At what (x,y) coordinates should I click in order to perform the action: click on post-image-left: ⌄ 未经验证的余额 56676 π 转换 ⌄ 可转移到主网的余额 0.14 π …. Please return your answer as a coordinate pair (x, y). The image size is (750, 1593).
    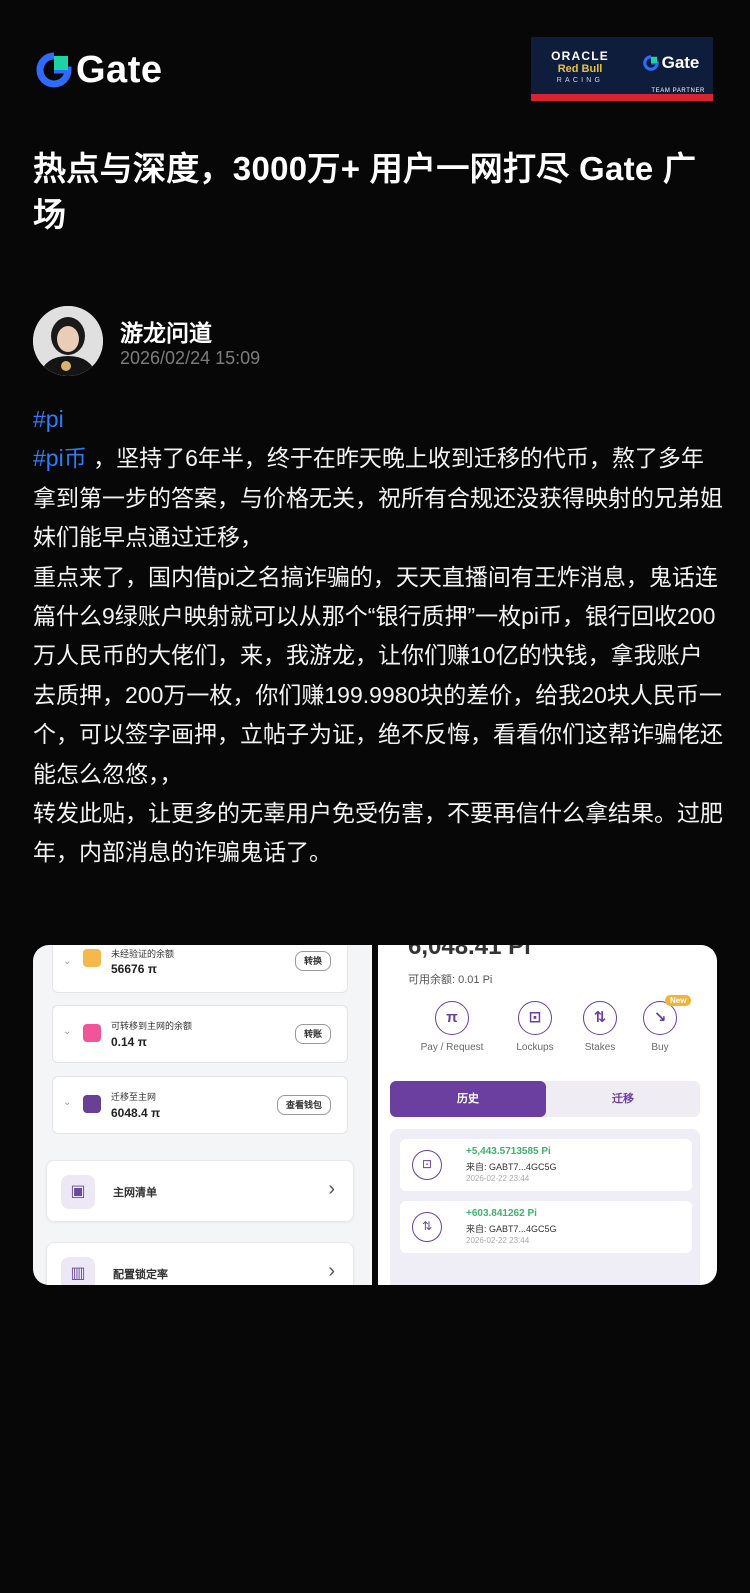
    Looking at the image, I should click on (202, 1115).